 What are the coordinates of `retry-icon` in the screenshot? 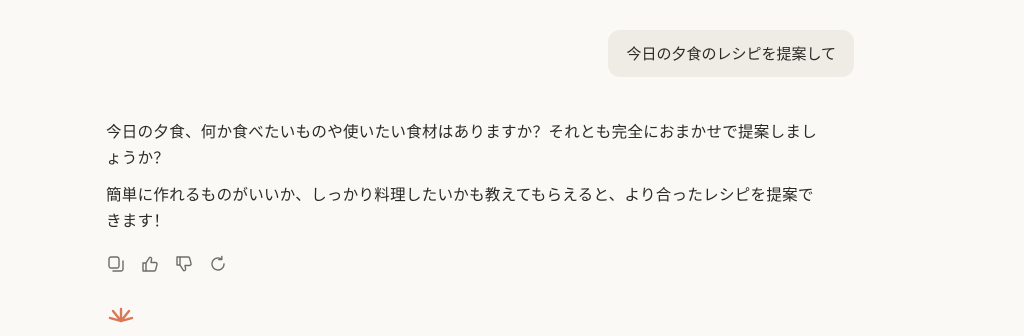 It's located at (218, 263).